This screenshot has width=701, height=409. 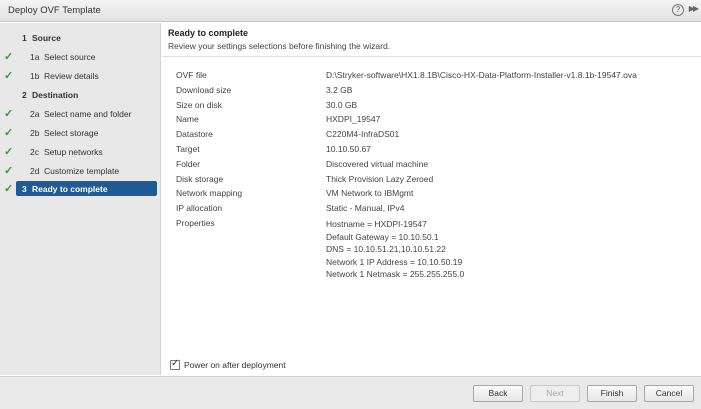 I want to click on divider, so click(x=431, y=56).